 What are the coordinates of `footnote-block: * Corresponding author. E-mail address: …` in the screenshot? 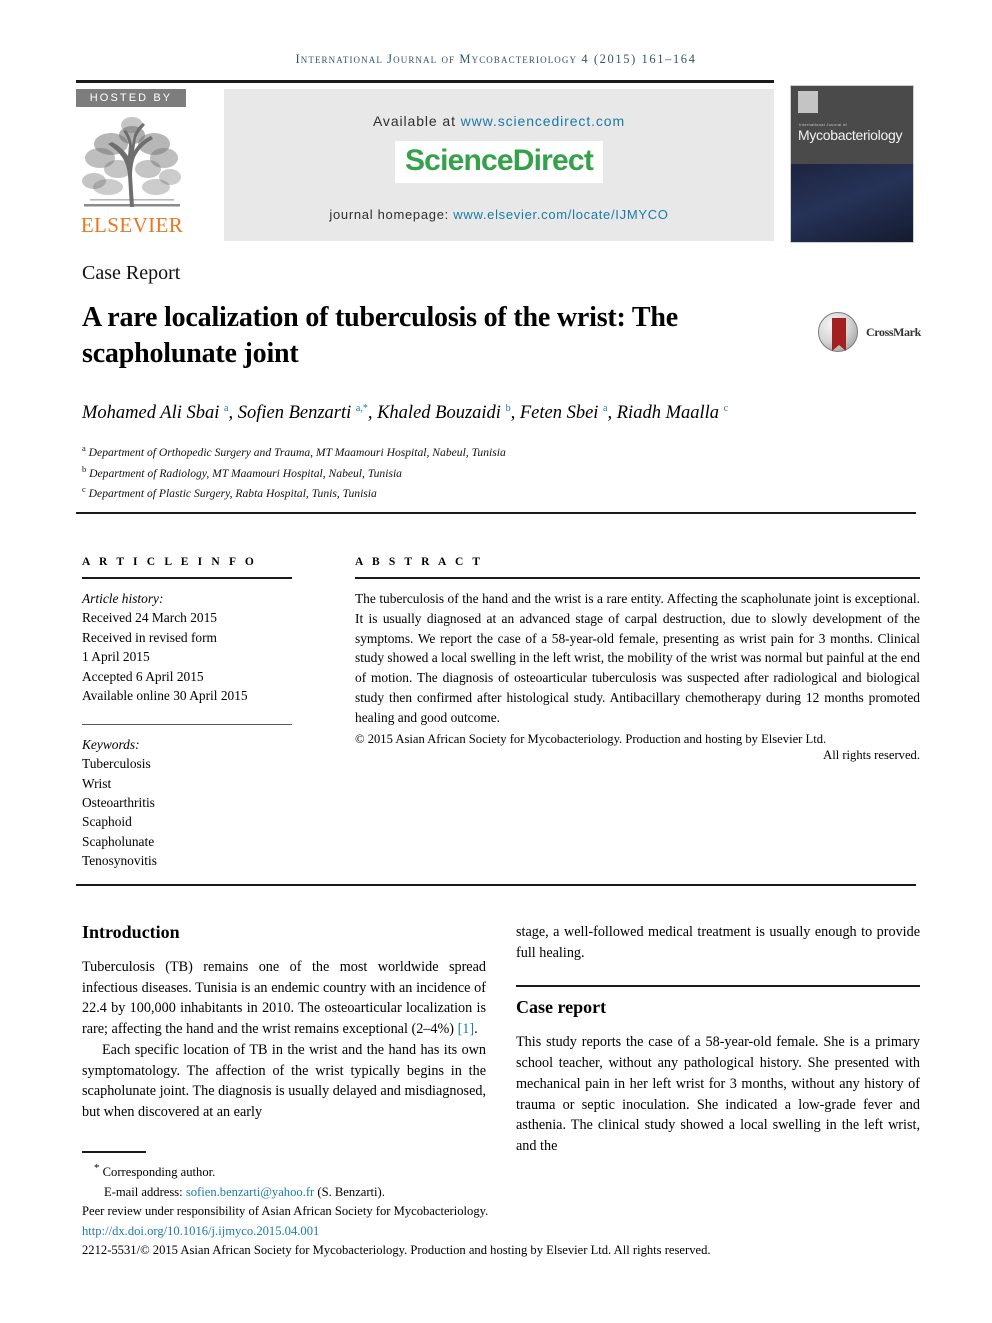 It's located at (502, 1210).